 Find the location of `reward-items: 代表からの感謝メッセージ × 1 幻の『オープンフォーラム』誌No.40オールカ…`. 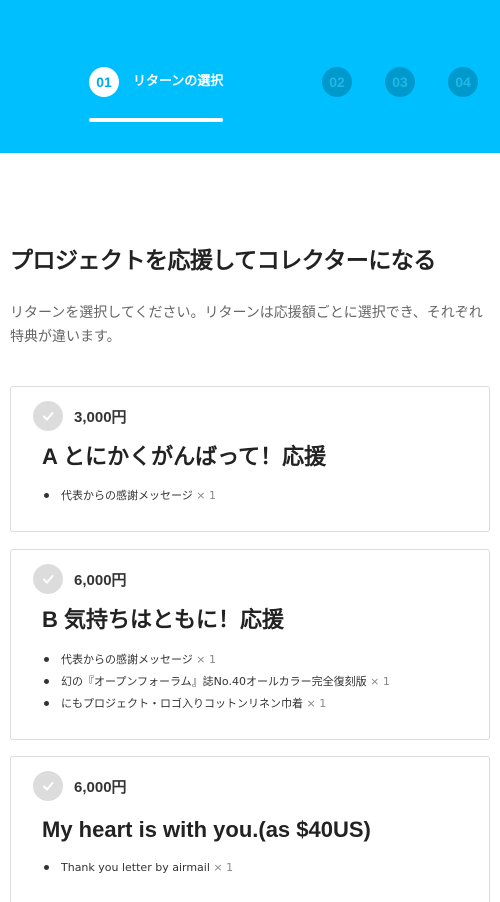

reward-items: 代表からの感謝メッセージ × 1 幻の『オープンフォーラム』誌No.40オールカ… is located at coordinates (217, 682).